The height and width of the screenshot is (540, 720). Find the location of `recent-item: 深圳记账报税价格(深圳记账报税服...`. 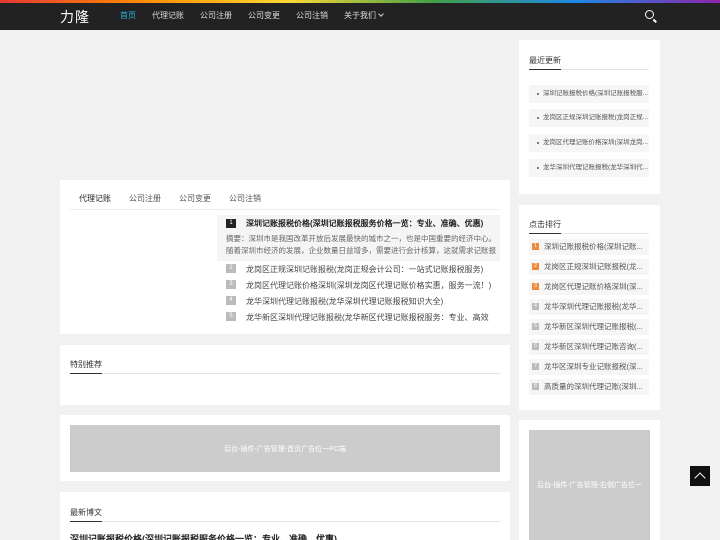

recent-item: 深圳记账报税价格(深圳记账报税服... is located at coordinates (589, 94).